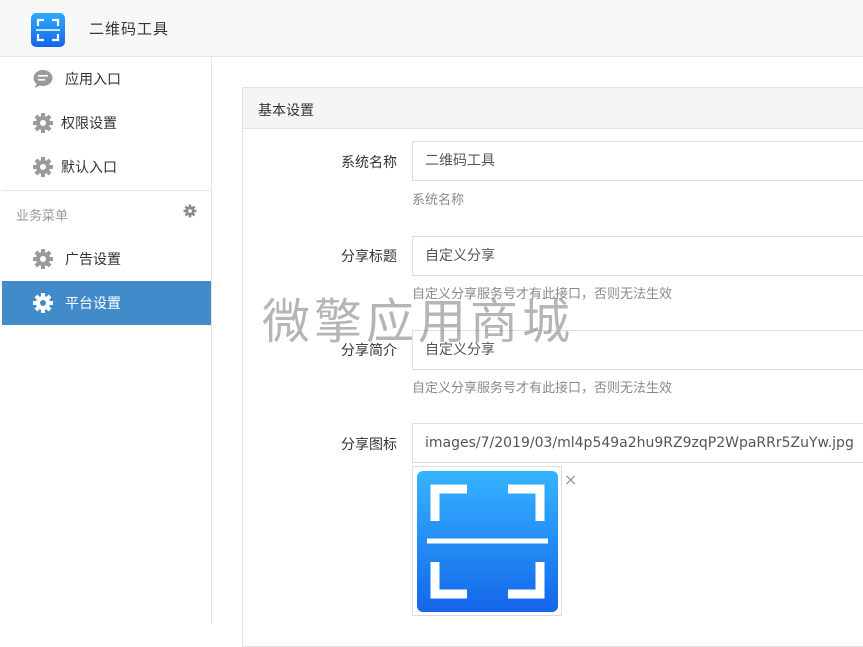  I want to click on sidebar-item-permissions: 权限设置, so click(106, 123).